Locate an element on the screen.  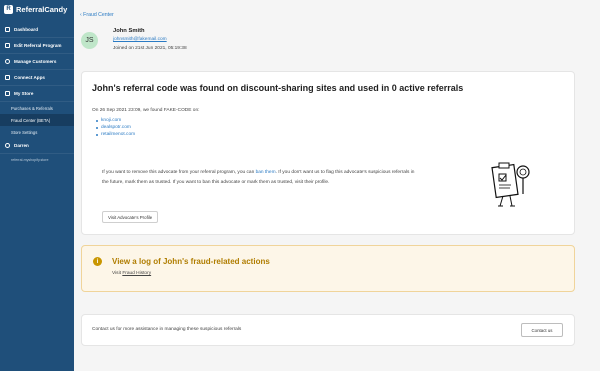
sidebar-item-label: Dashboard is located at coordinates (26, 29).